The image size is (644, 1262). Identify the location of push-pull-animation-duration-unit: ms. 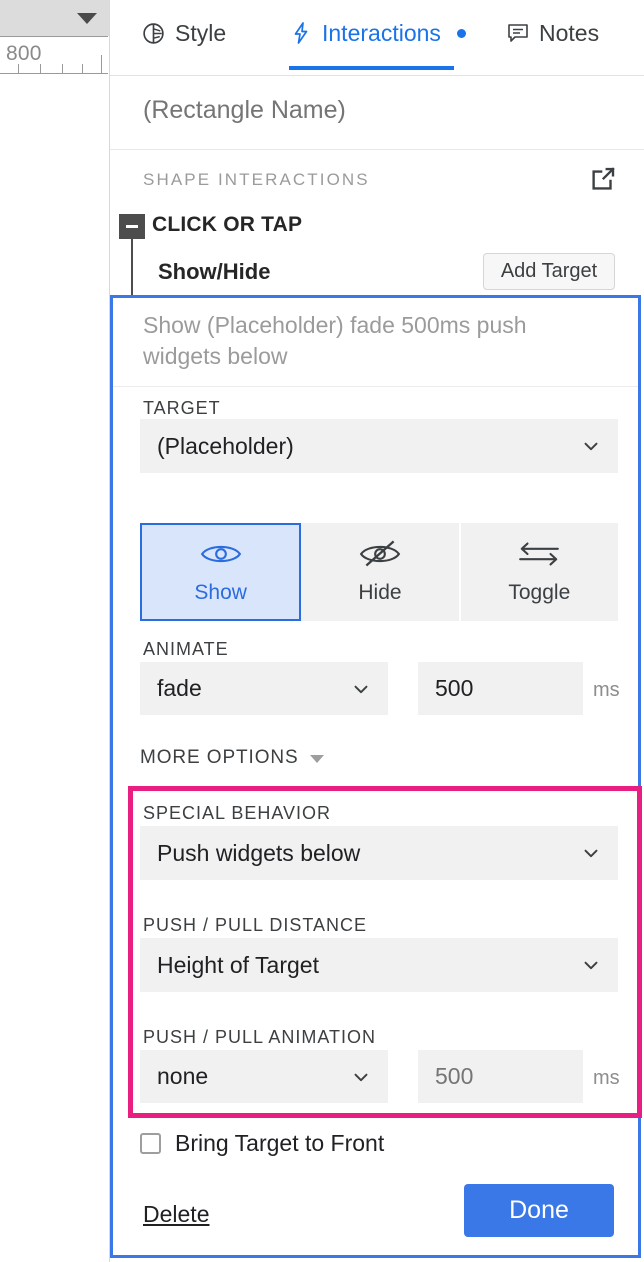
(606, 1078).